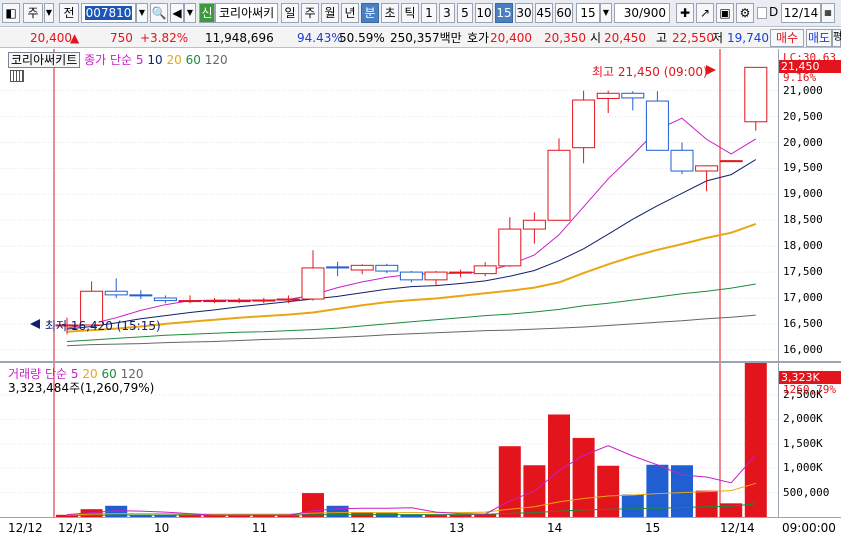  I want to click on period-tab-second: 초, so click(390, 13).